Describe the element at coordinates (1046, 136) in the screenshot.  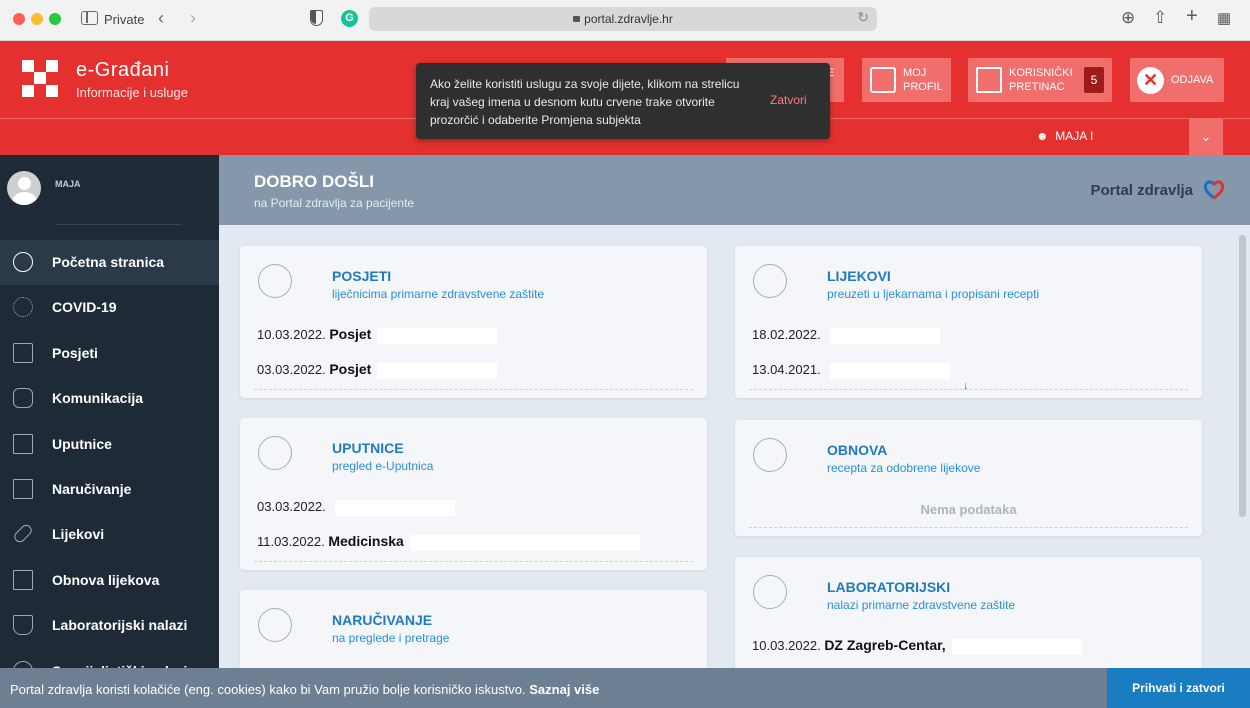
I see `user-icon: ☻` at that location.